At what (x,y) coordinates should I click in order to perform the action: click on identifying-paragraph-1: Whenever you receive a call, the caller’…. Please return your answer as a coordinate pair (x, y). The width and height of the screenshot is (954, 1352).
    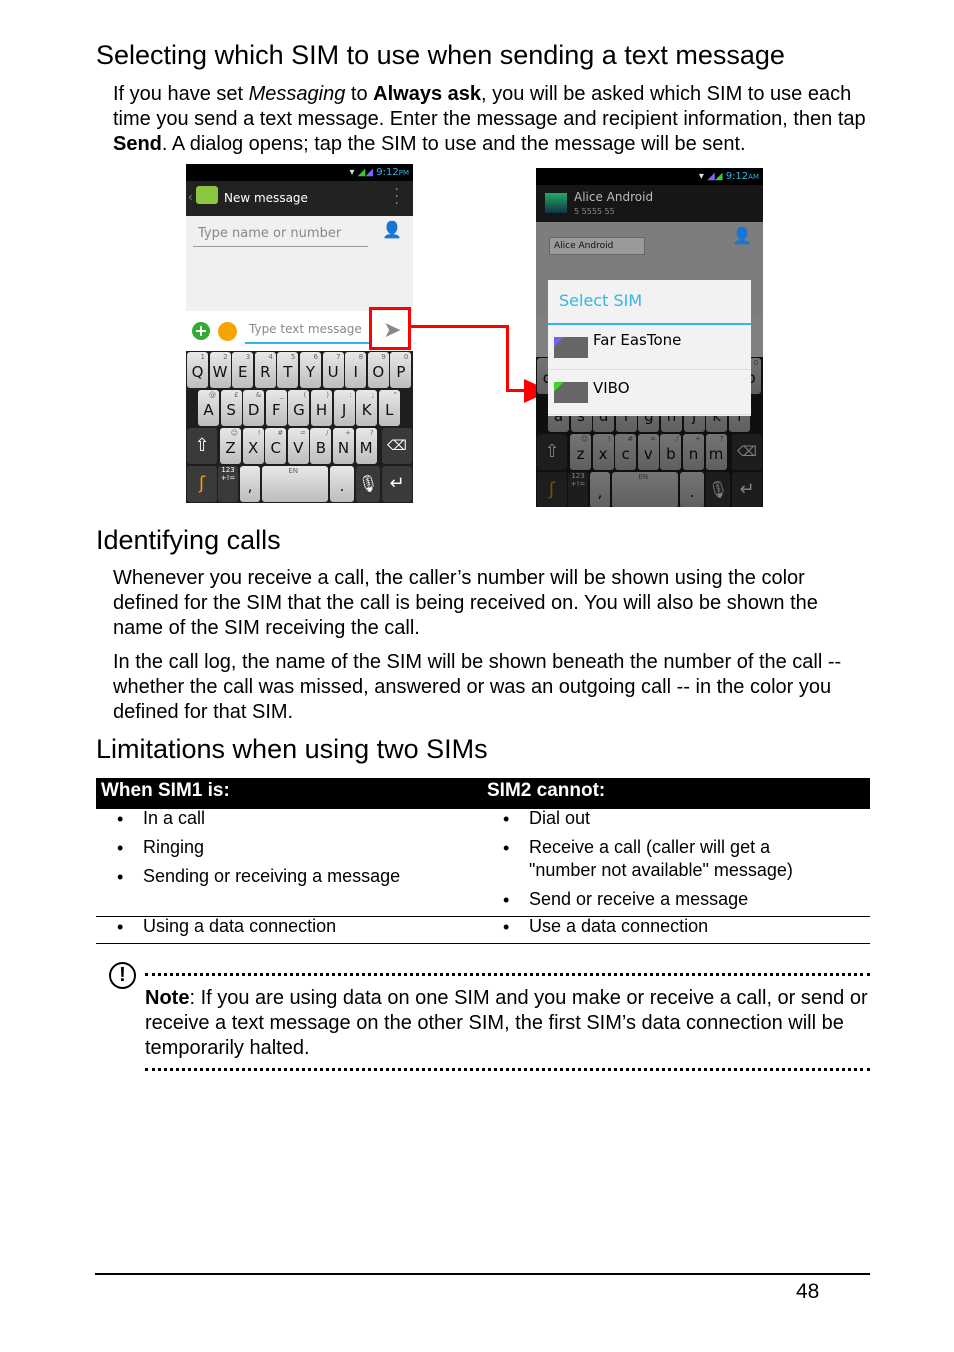
    Looking at the image, I should click on (465, 603).